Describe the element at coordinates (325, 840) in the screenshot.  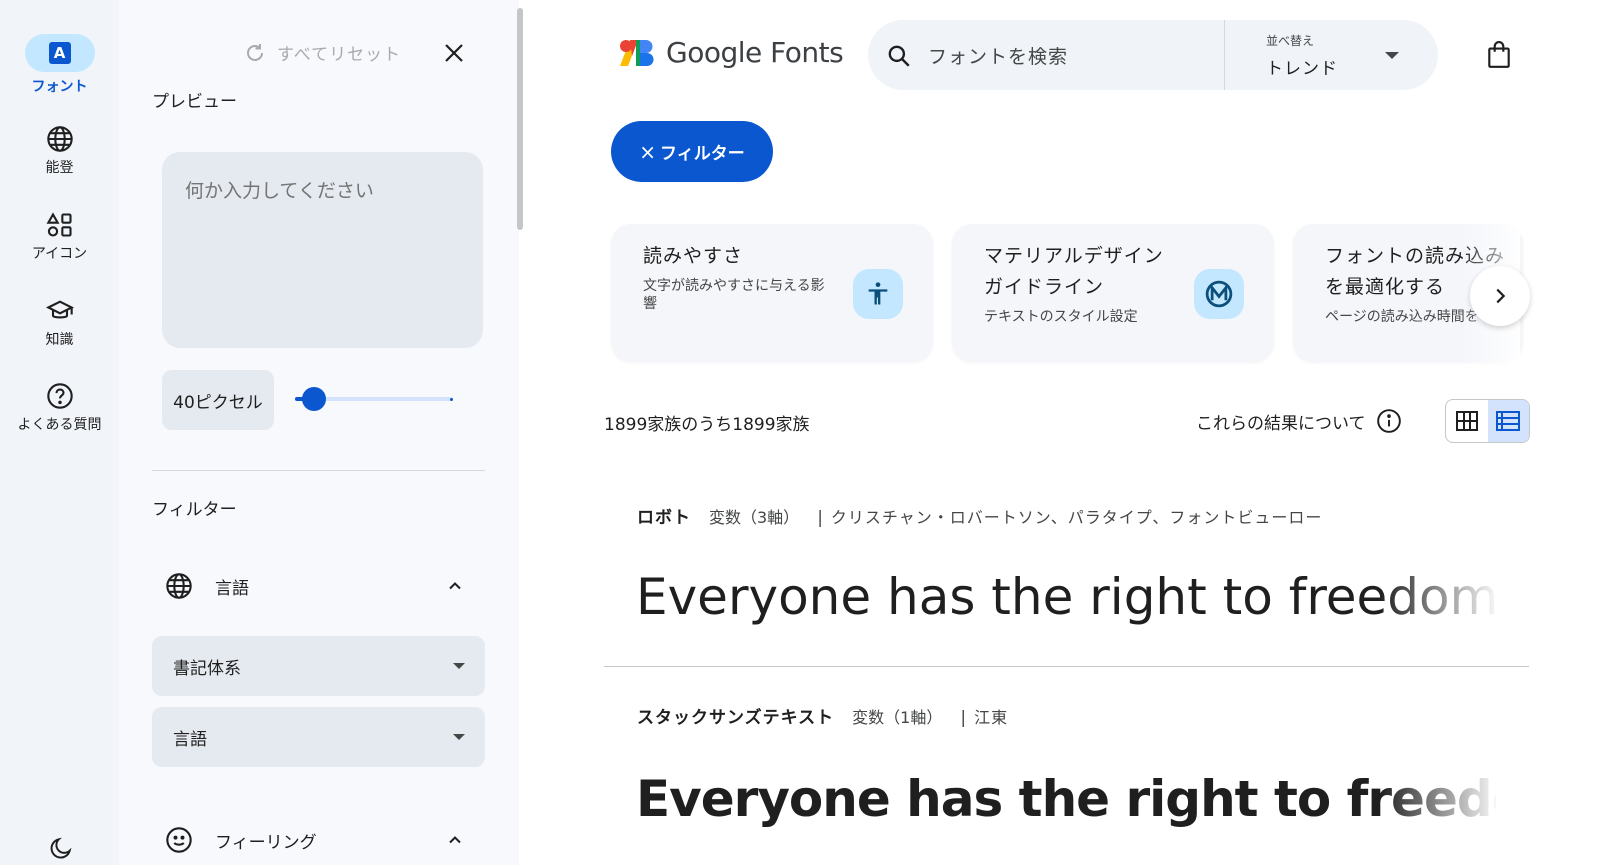
I see `feeling-section-header: フィーリング` at that location.